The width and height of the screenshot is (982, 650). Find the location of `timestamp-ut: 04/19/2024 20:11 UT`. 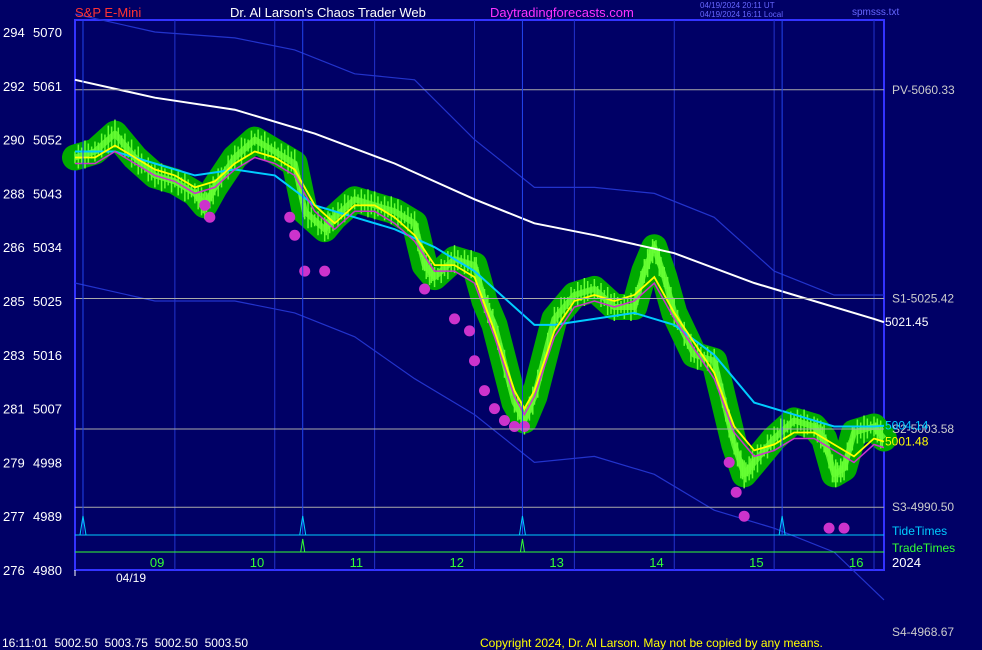

timestamp-ut: 04/19/2024 20:11 UT is located at coordinates (737, 5).